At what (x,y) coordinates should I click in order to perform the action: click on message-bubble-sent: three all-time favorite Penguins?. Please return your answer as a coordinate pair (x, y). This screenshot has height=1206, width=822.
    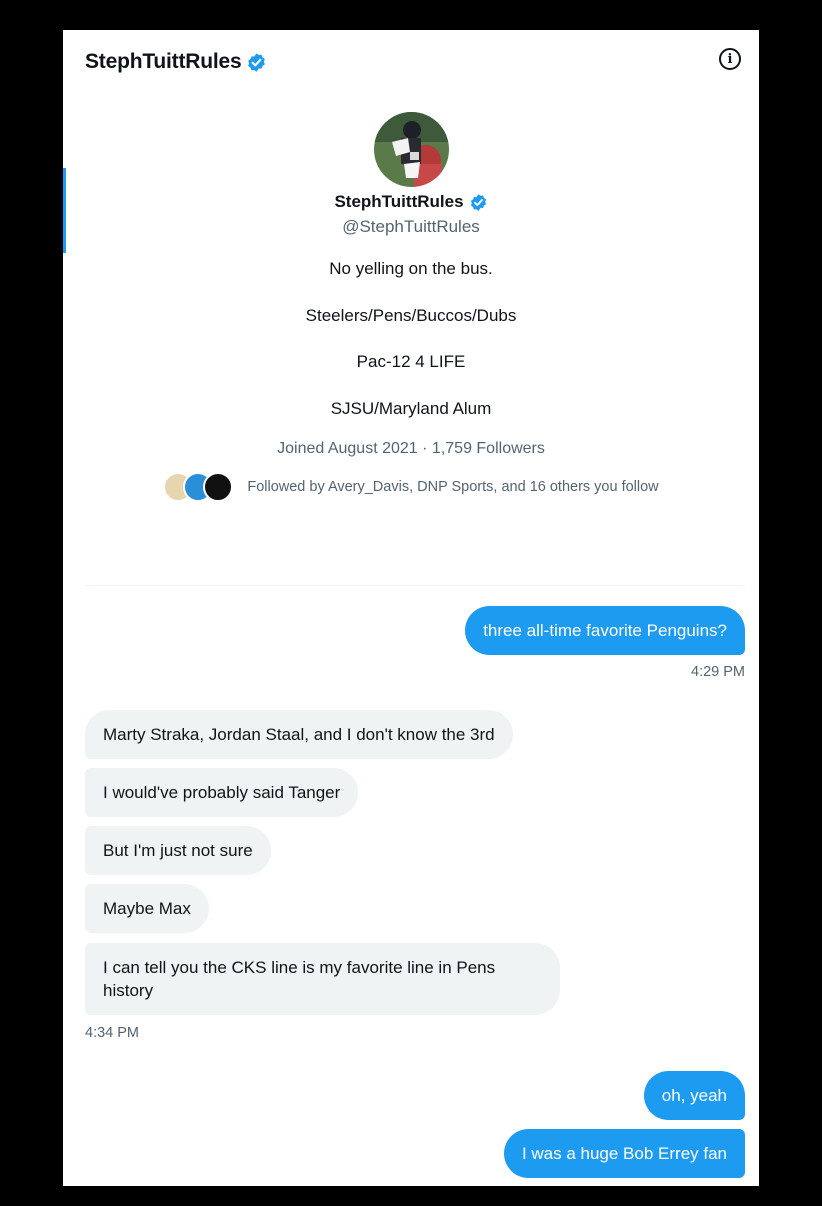
    Looking at the image, I should click on (605, 630).